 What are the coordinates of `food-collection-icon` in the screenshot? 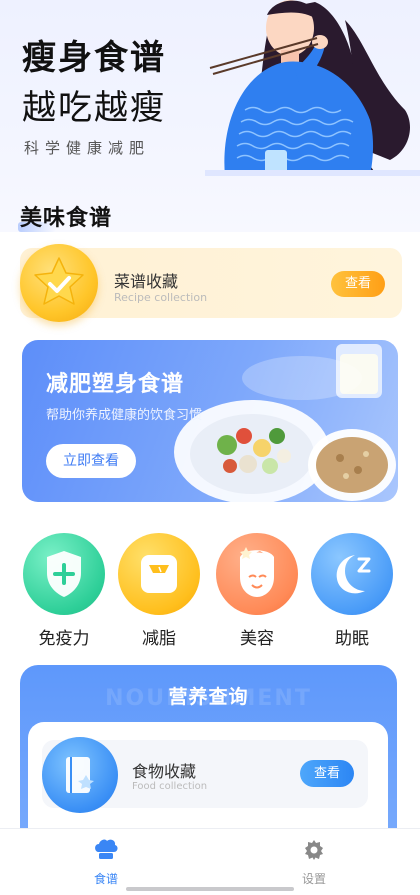 It's located at (80, 775).